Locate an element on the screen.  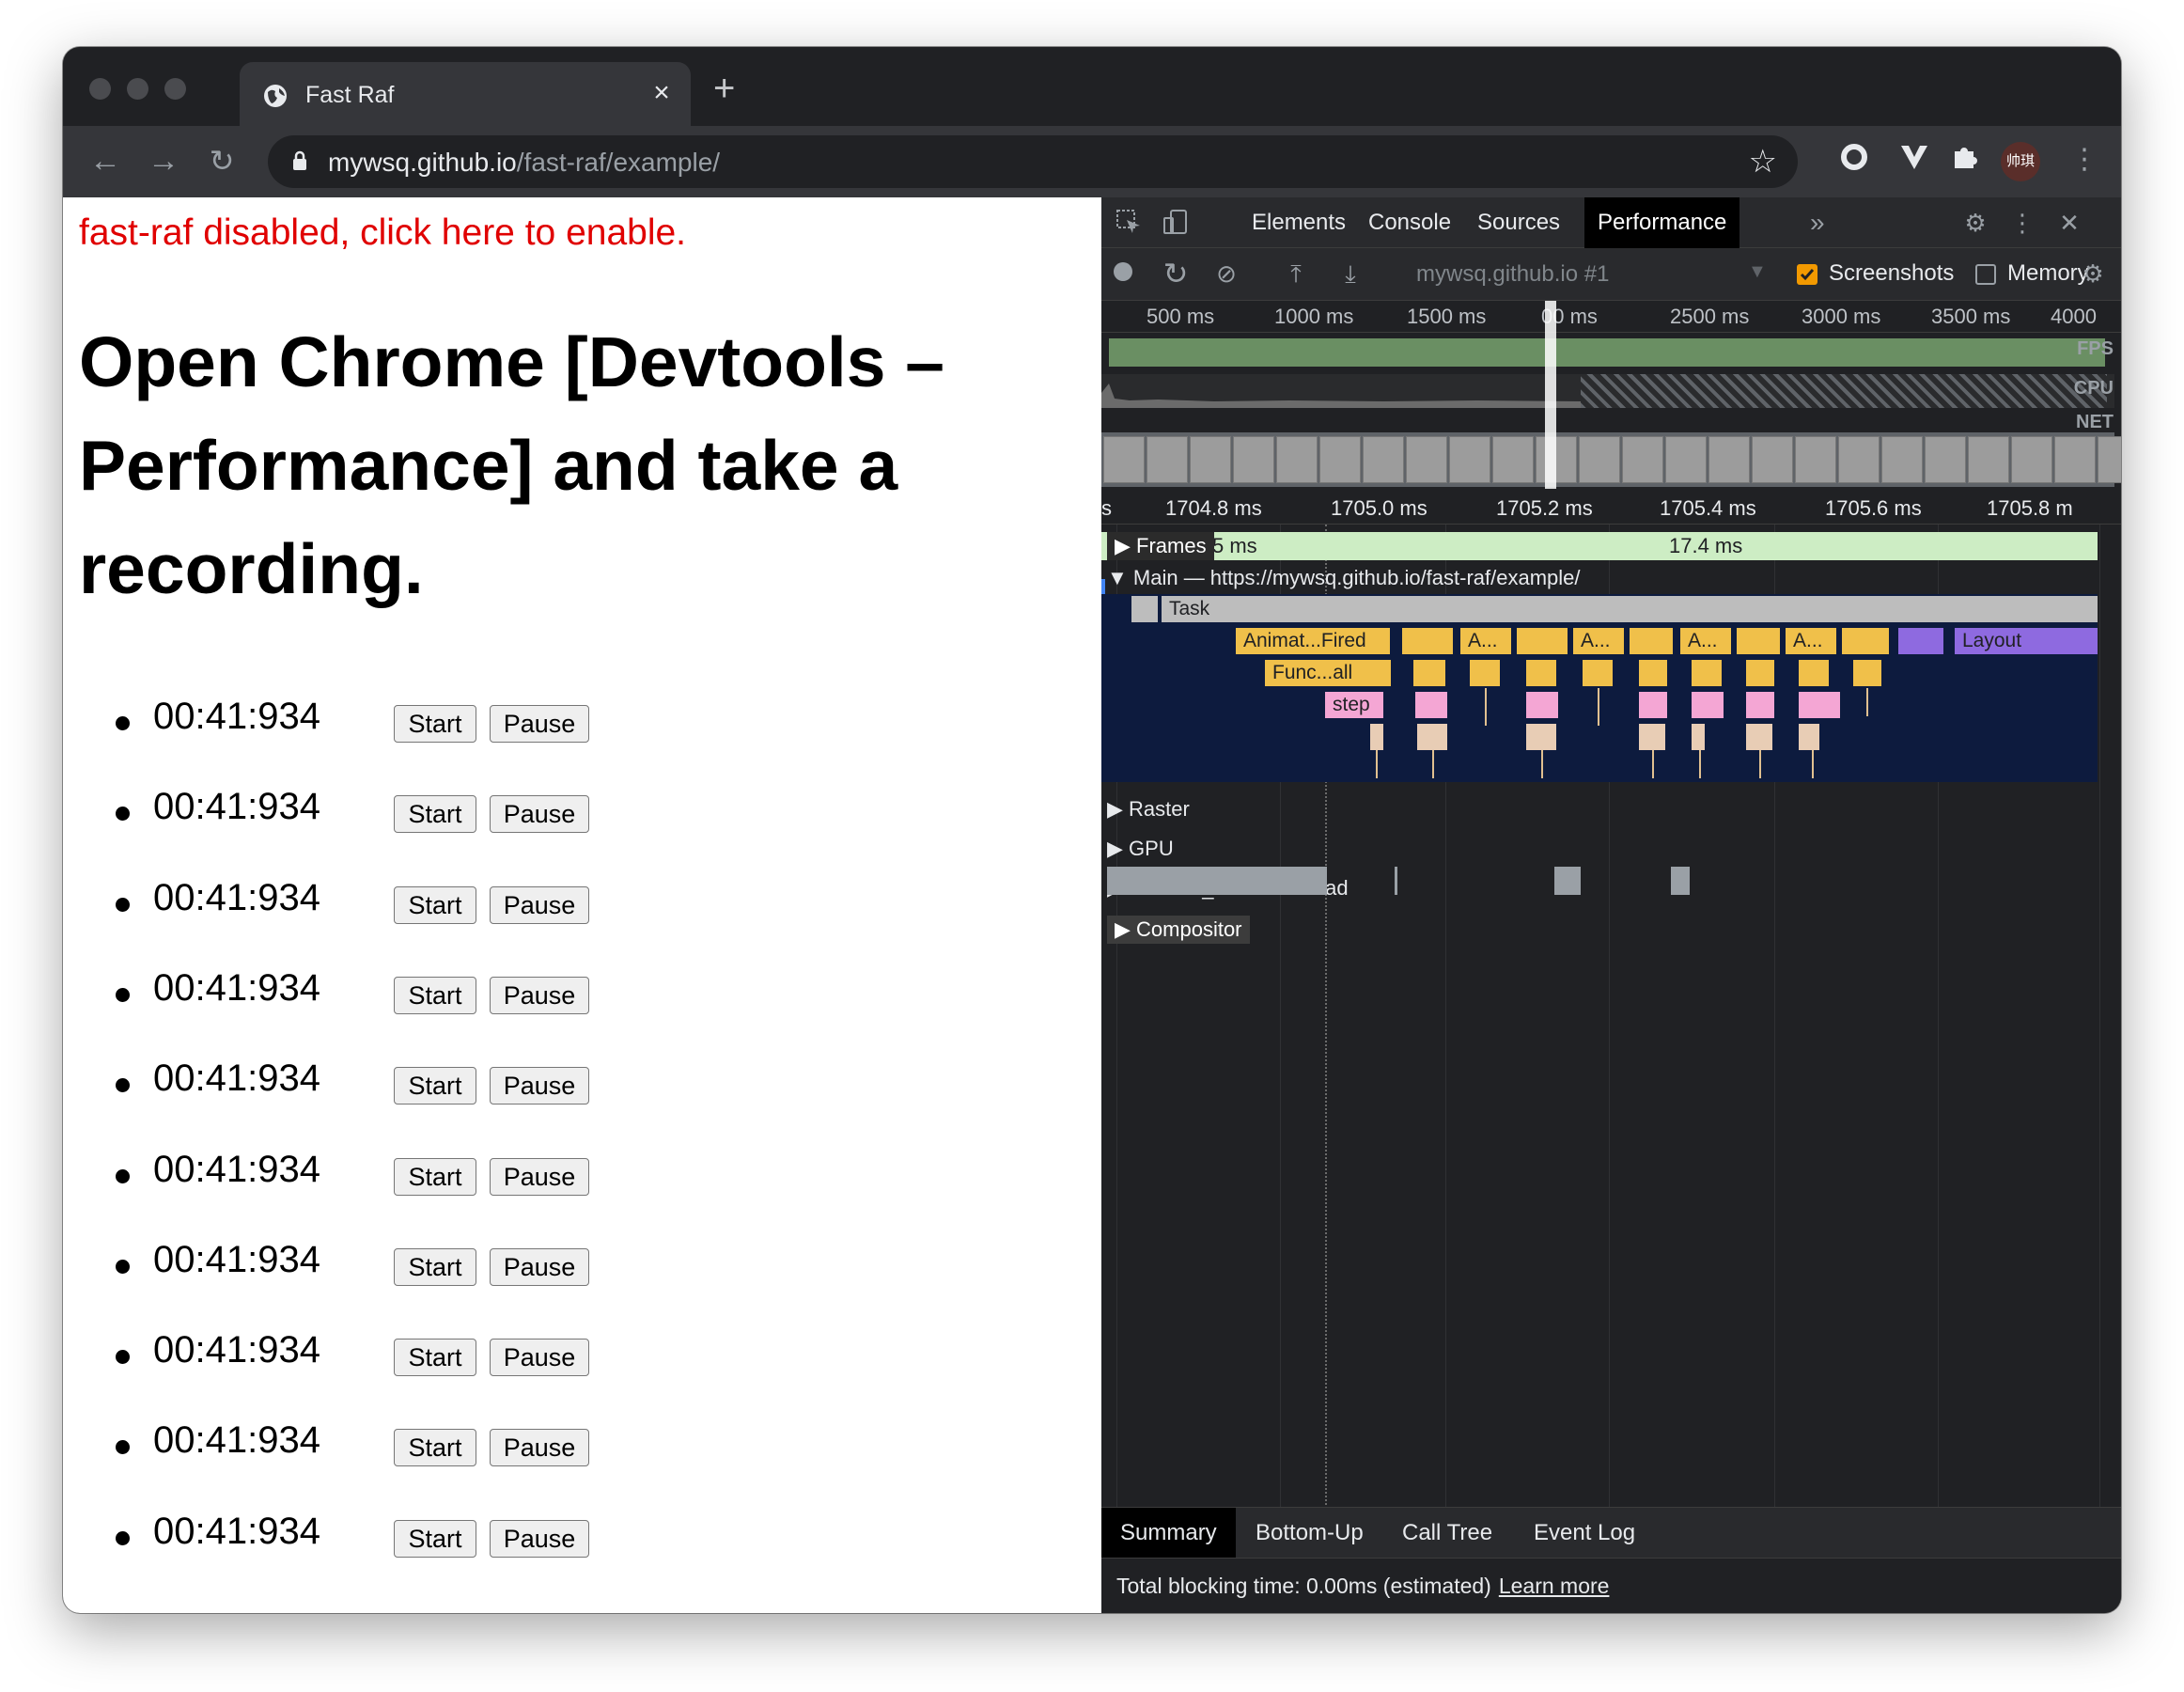
capture-settings-gear-icon: ⚙ is located at coordinates (2093, 273).